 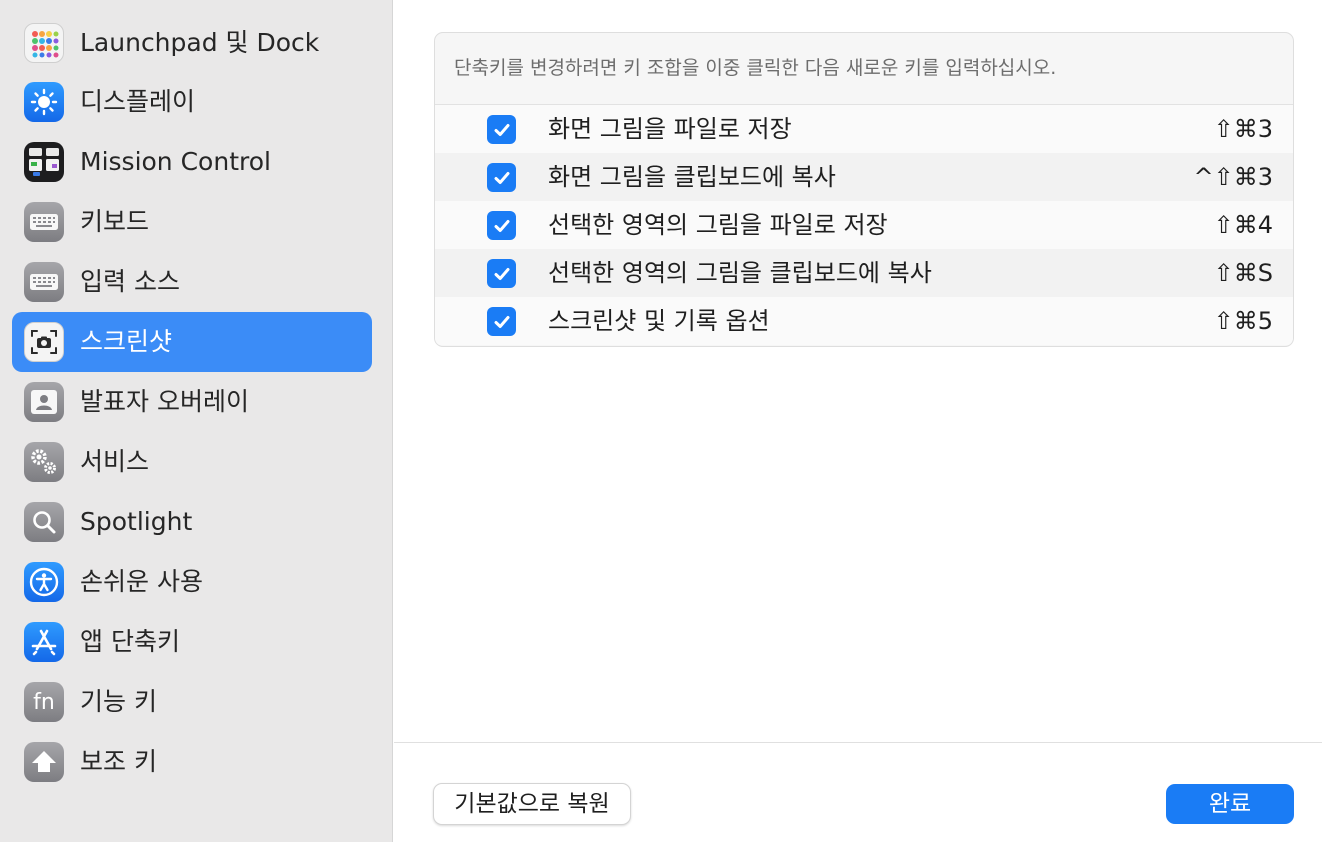 What do you see at coordinates (44, 282) in the screenshot?
I see `input-sources-keyboard-icon` at bounding box center [44, 282].